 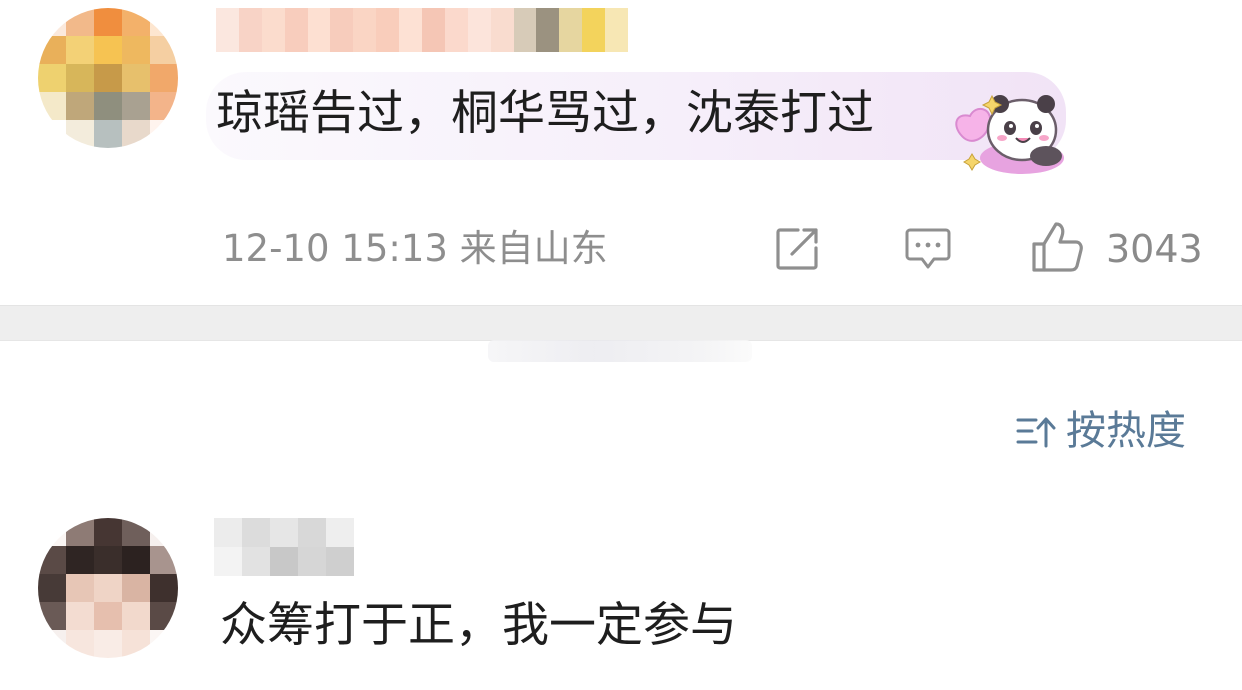 I want to click on sort-by-hot-button: 按热度, so click(x=1101, y=431).